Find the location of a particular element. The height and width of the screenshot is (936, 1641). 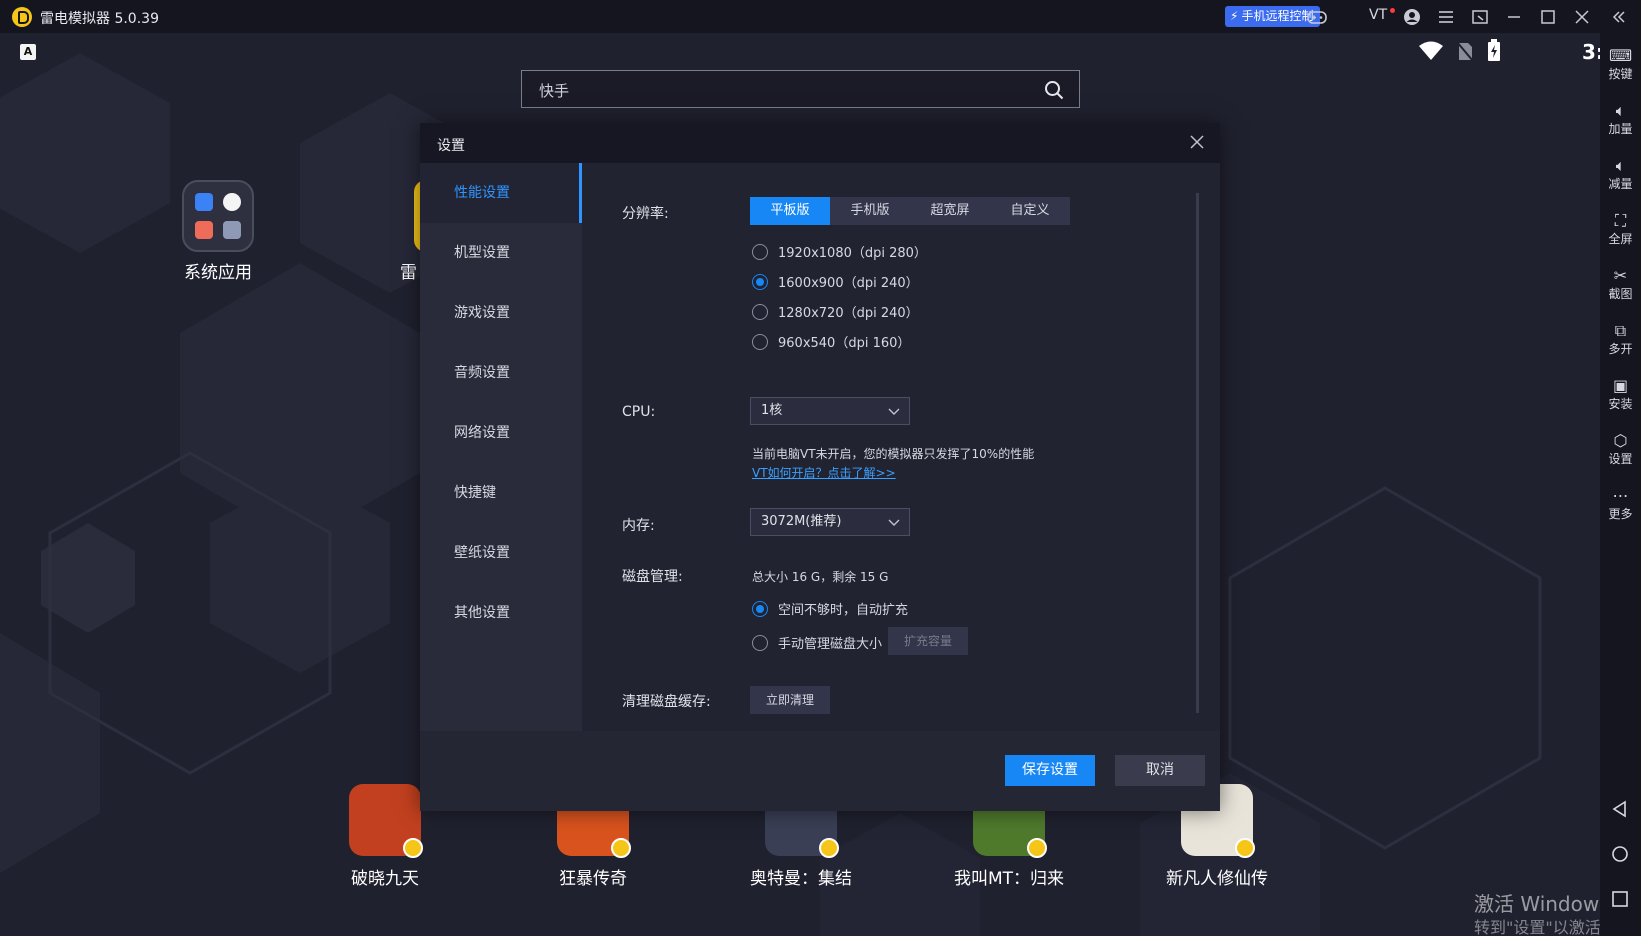

settings-nav: 性能设置 机型设置 游戏设置 音频设置 网络设置 快捷键 壁纸设置 其他设置 is located at coordinates (501, 447).